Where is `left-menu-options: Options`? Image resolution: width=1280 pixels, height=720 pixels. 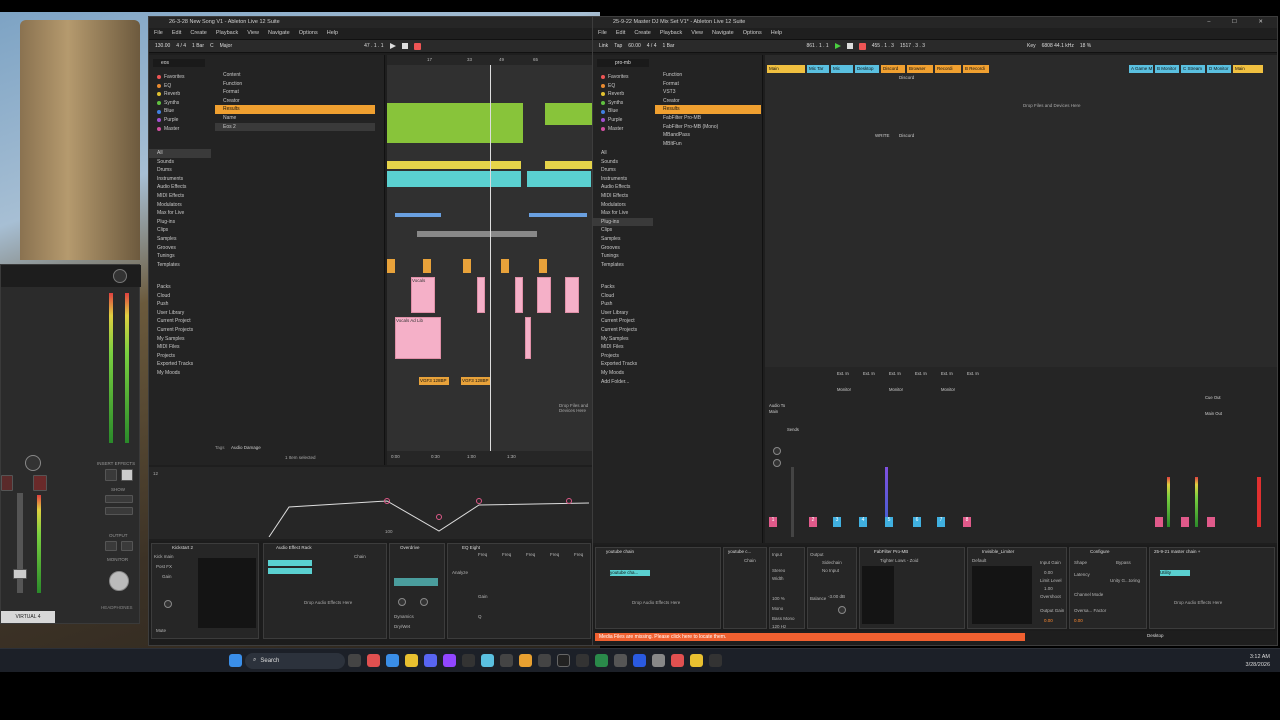 left-menu-options: Options is located at coordinates (308, 33).